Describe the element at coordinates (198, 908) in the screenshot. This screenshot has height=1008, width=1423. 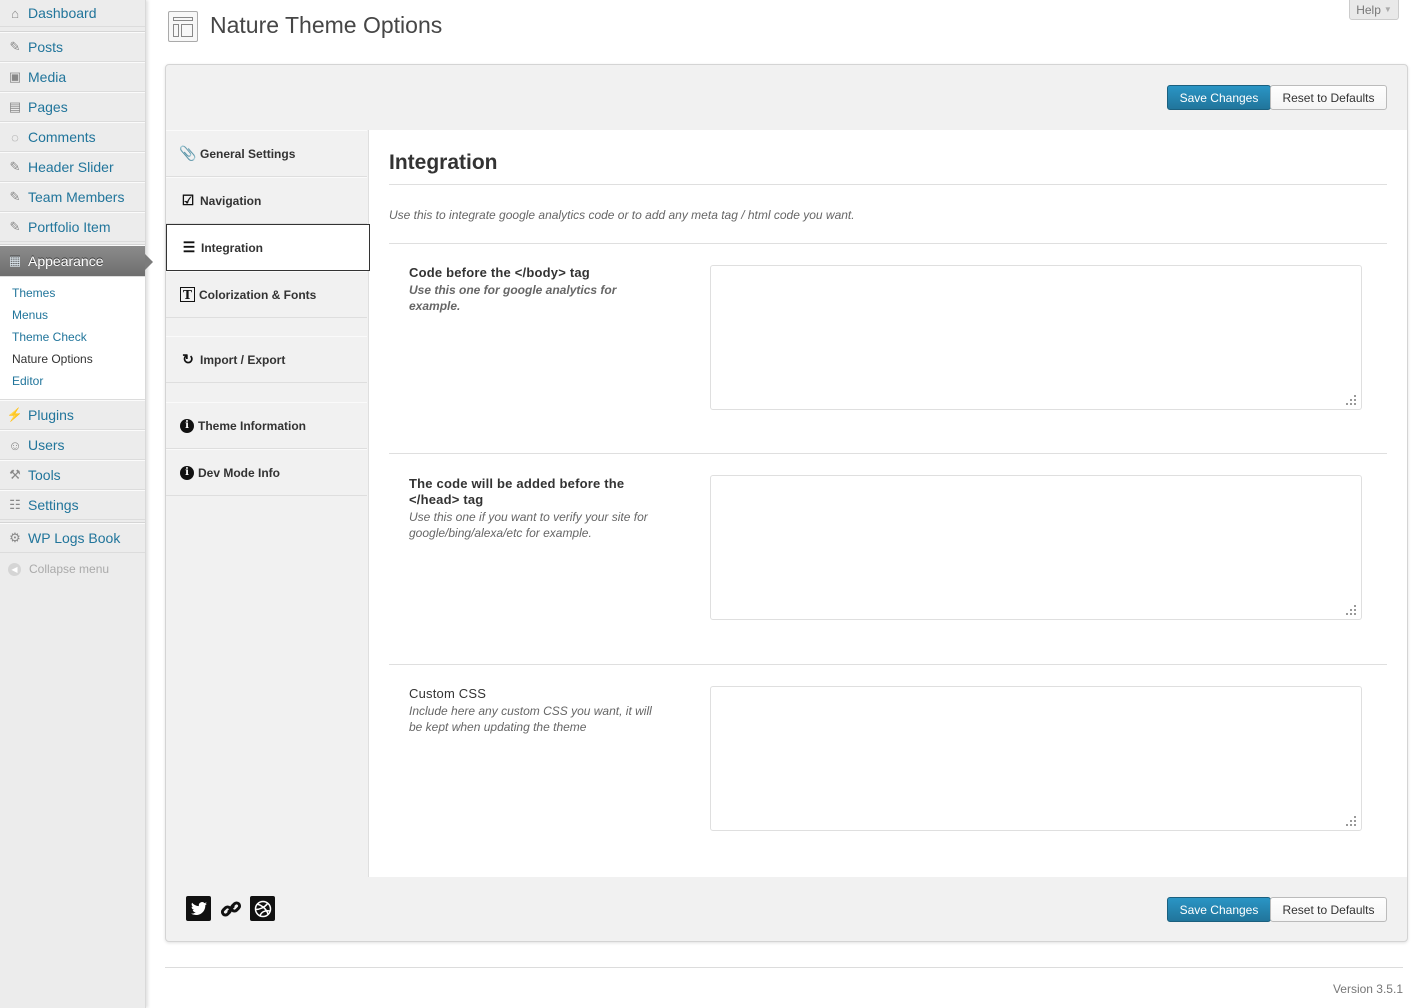
I see `twitter-icon` at that location.